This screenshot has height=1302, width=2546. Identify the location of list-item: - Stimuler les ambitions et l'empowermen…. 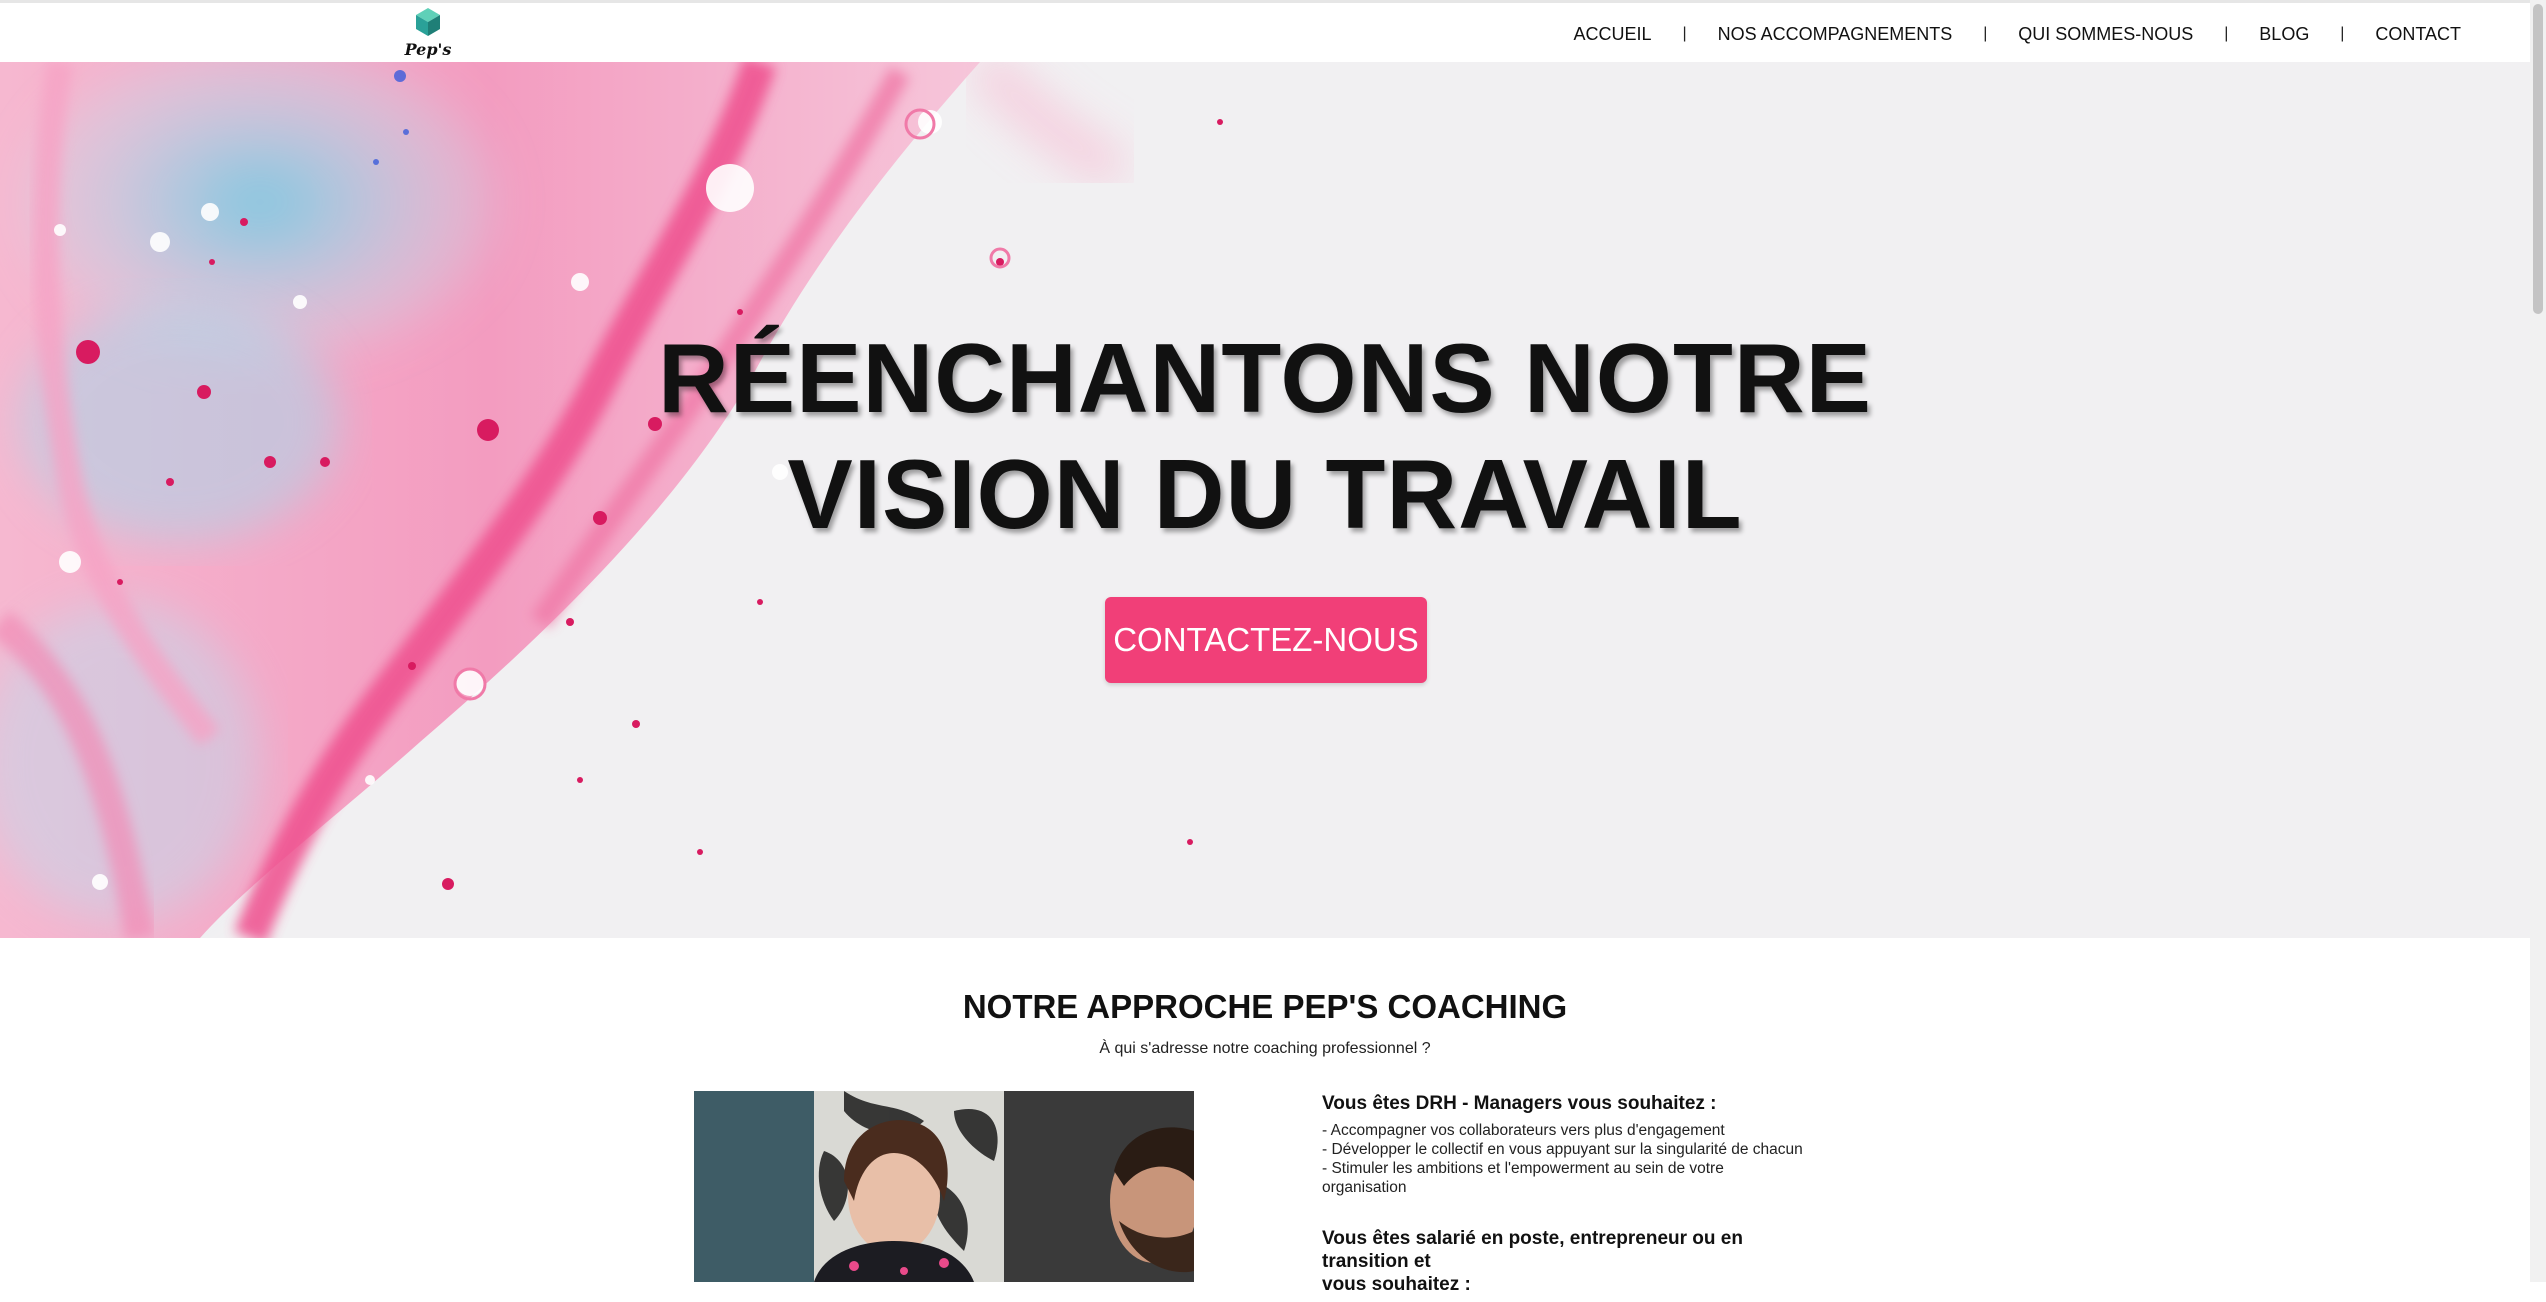
(1523, 1168).